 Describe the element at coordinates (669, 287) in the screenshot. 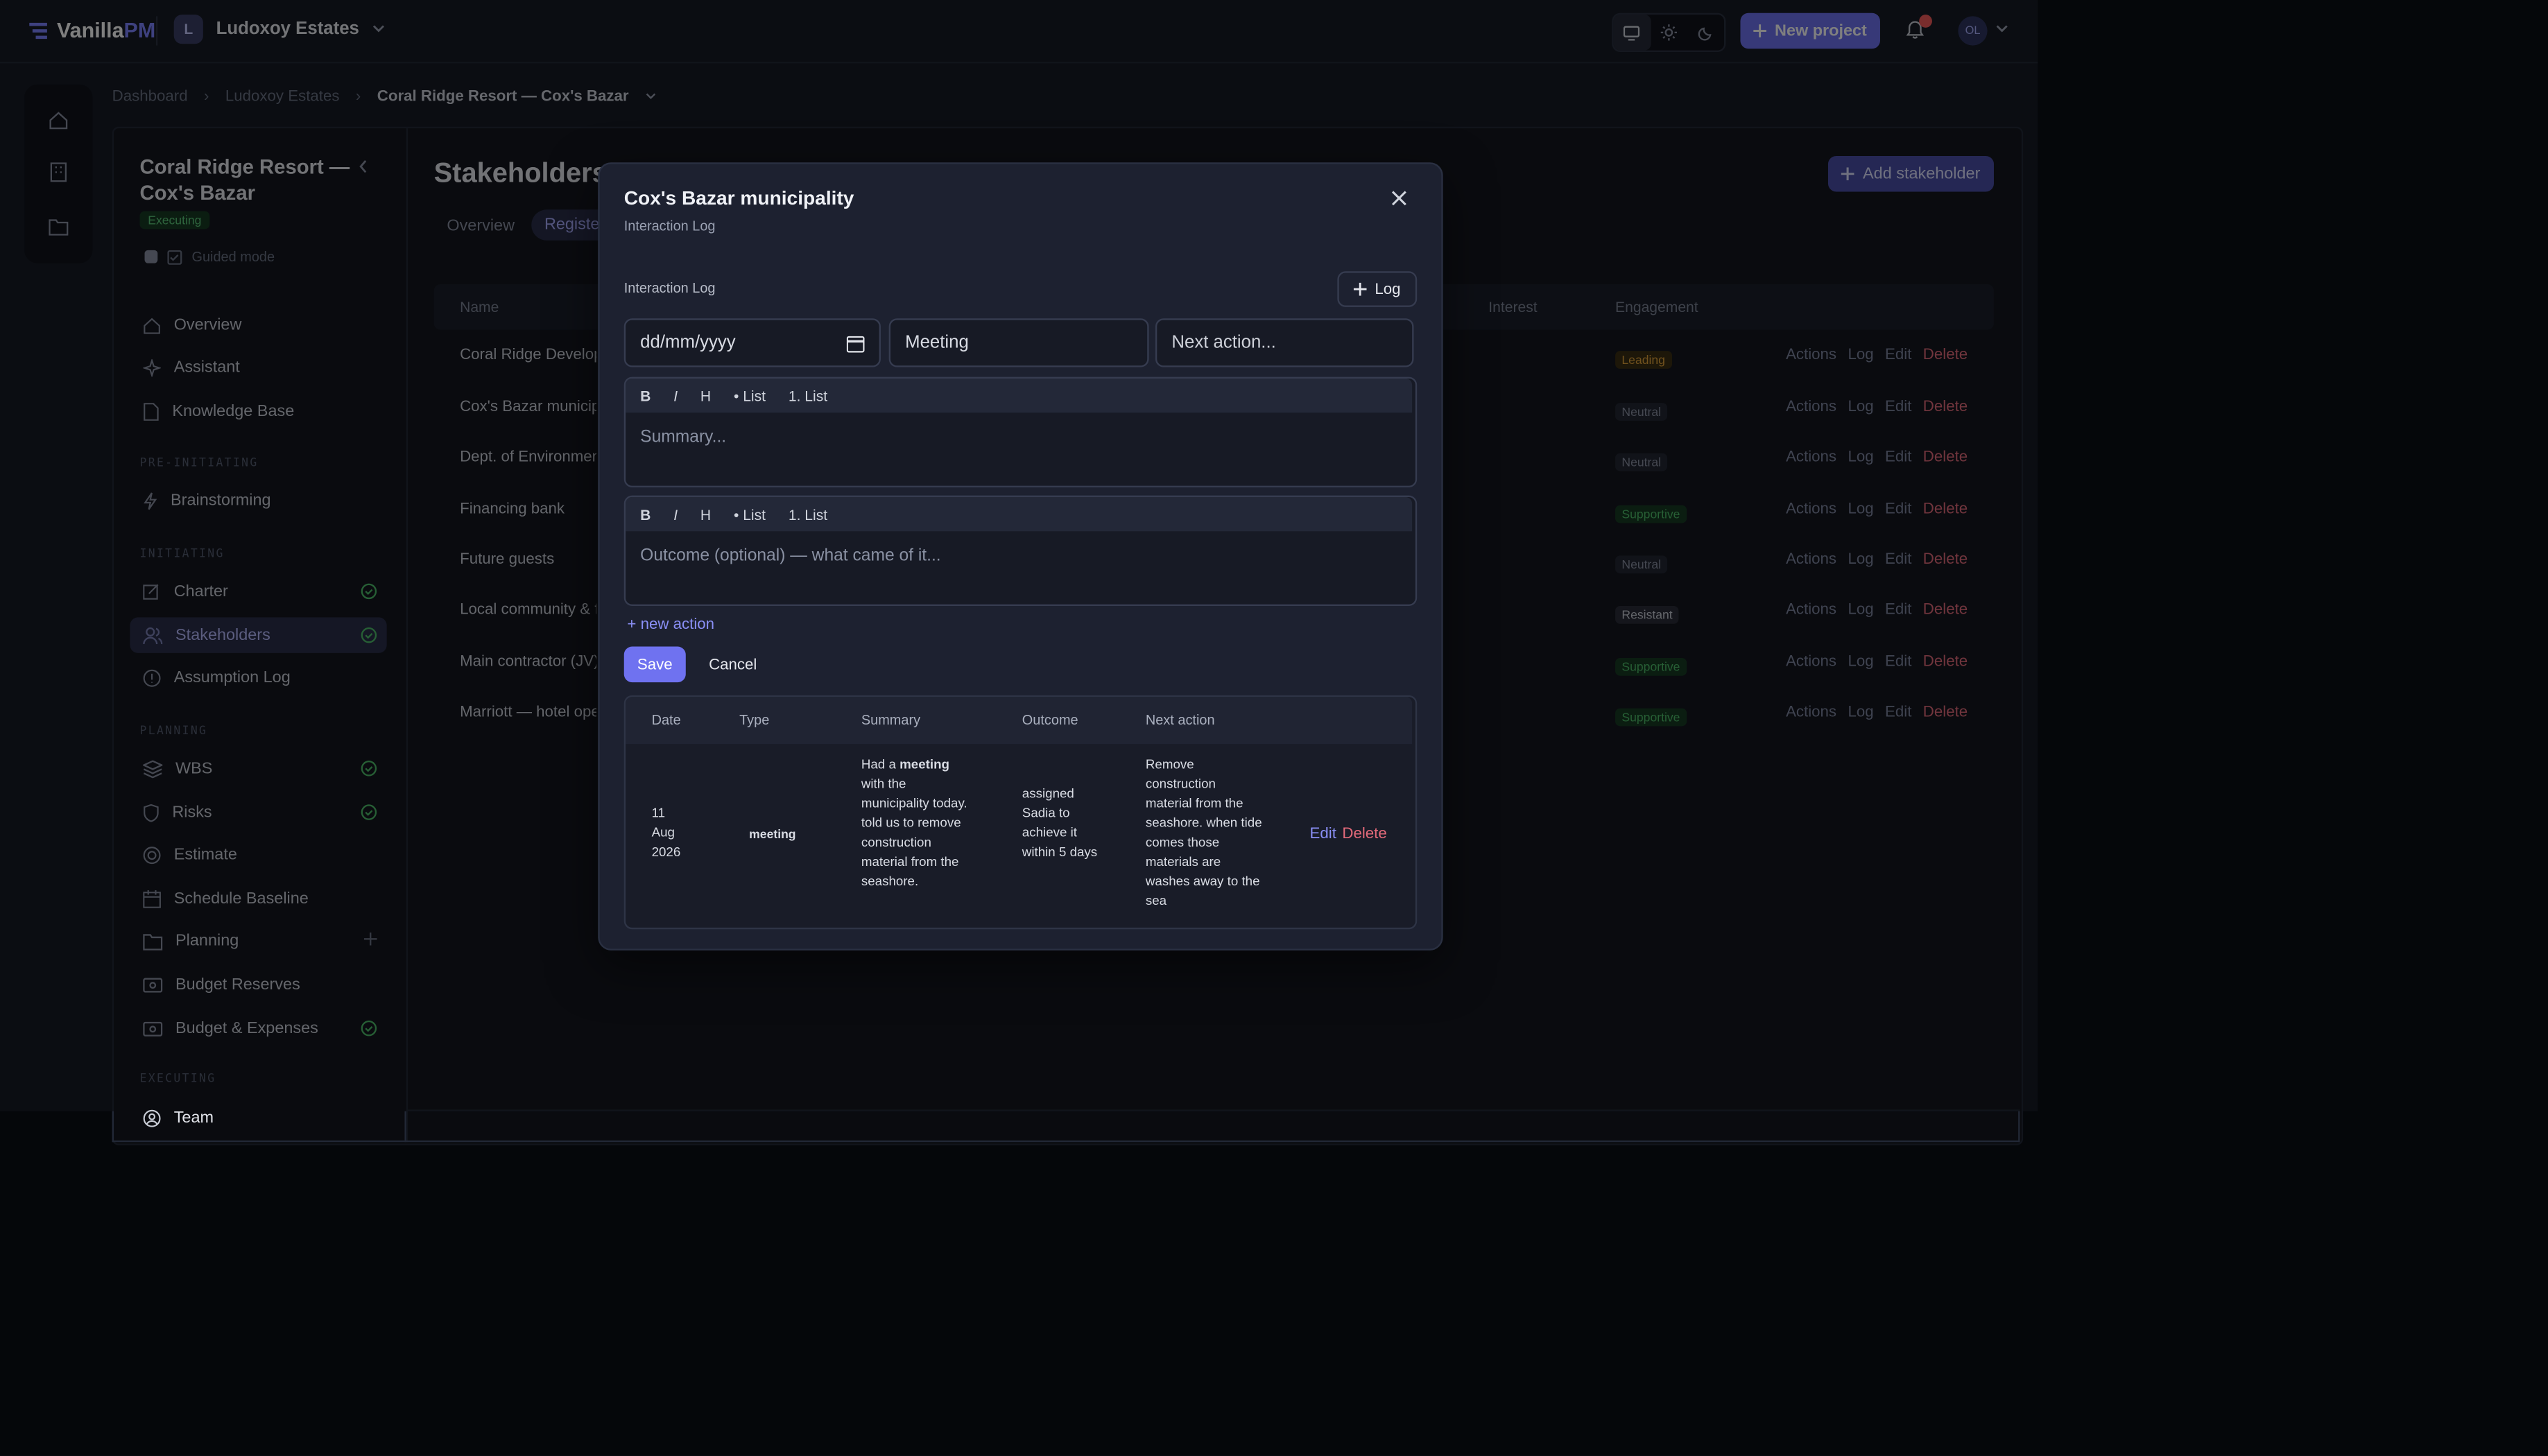

I see `section-label: Interaction Log` at that location.